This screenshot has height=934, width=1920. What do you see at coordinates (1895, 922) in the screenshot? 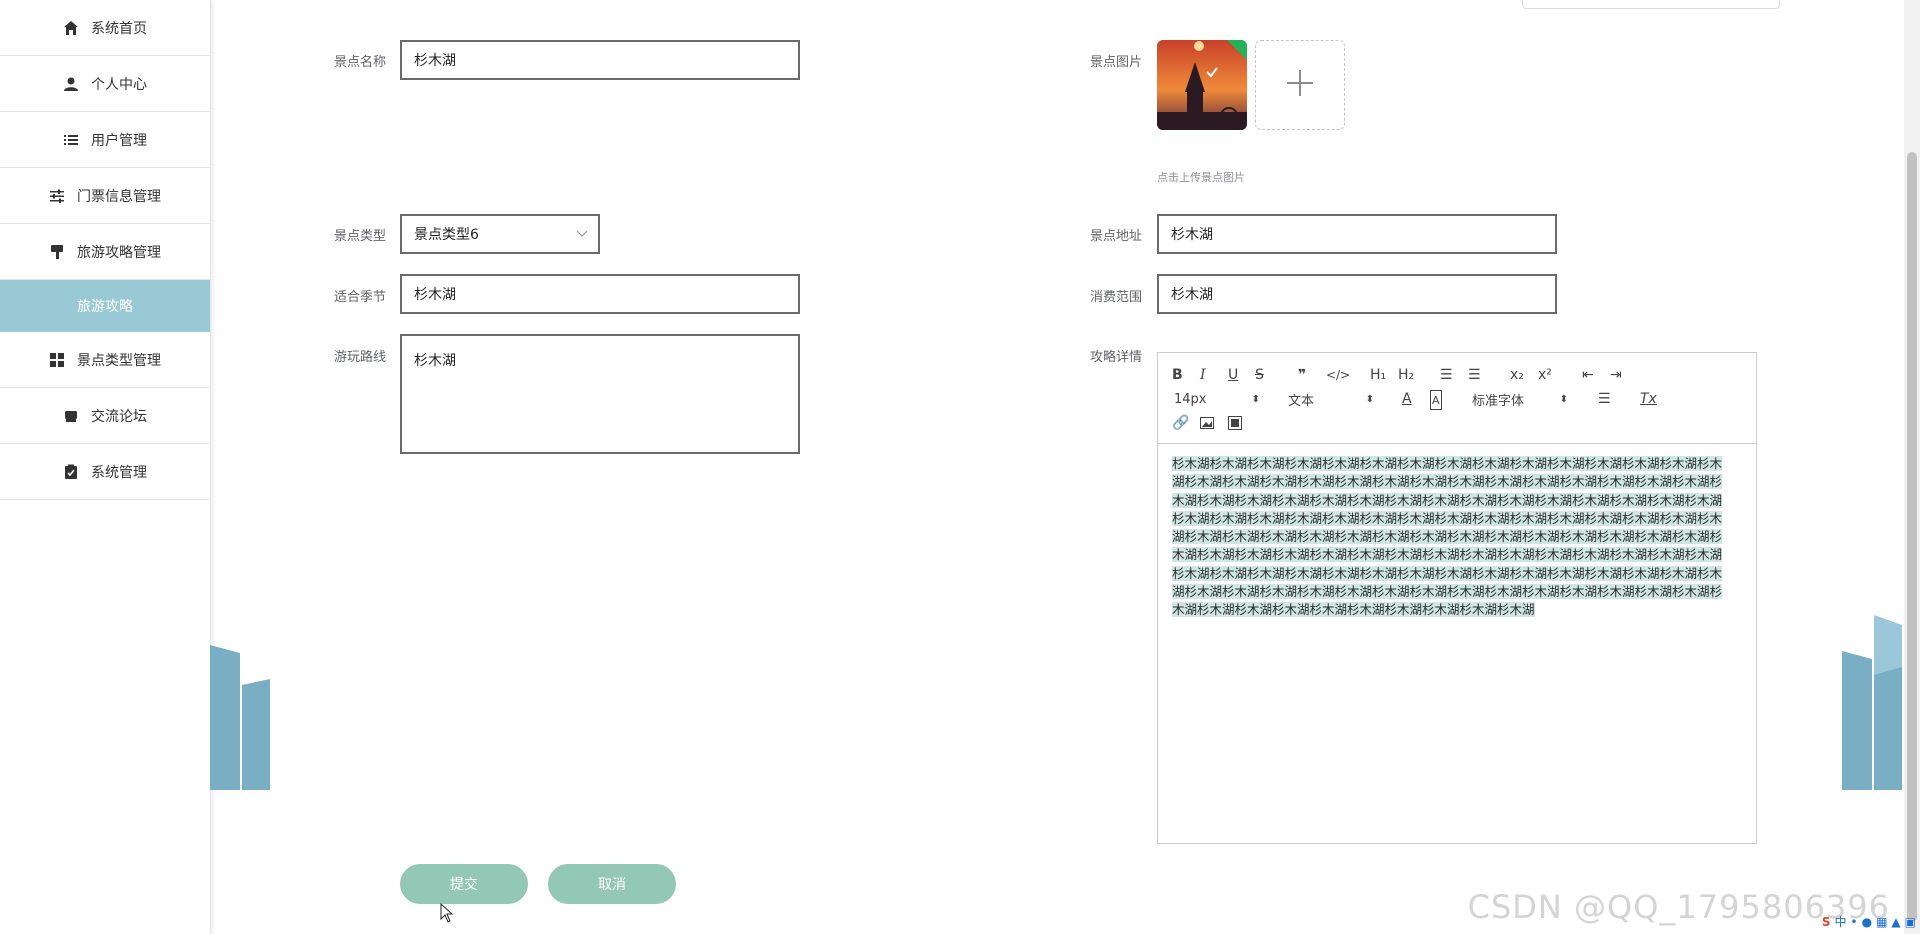
I see `ime-skin-icon: ▲` at bounding box center [1895, 922].